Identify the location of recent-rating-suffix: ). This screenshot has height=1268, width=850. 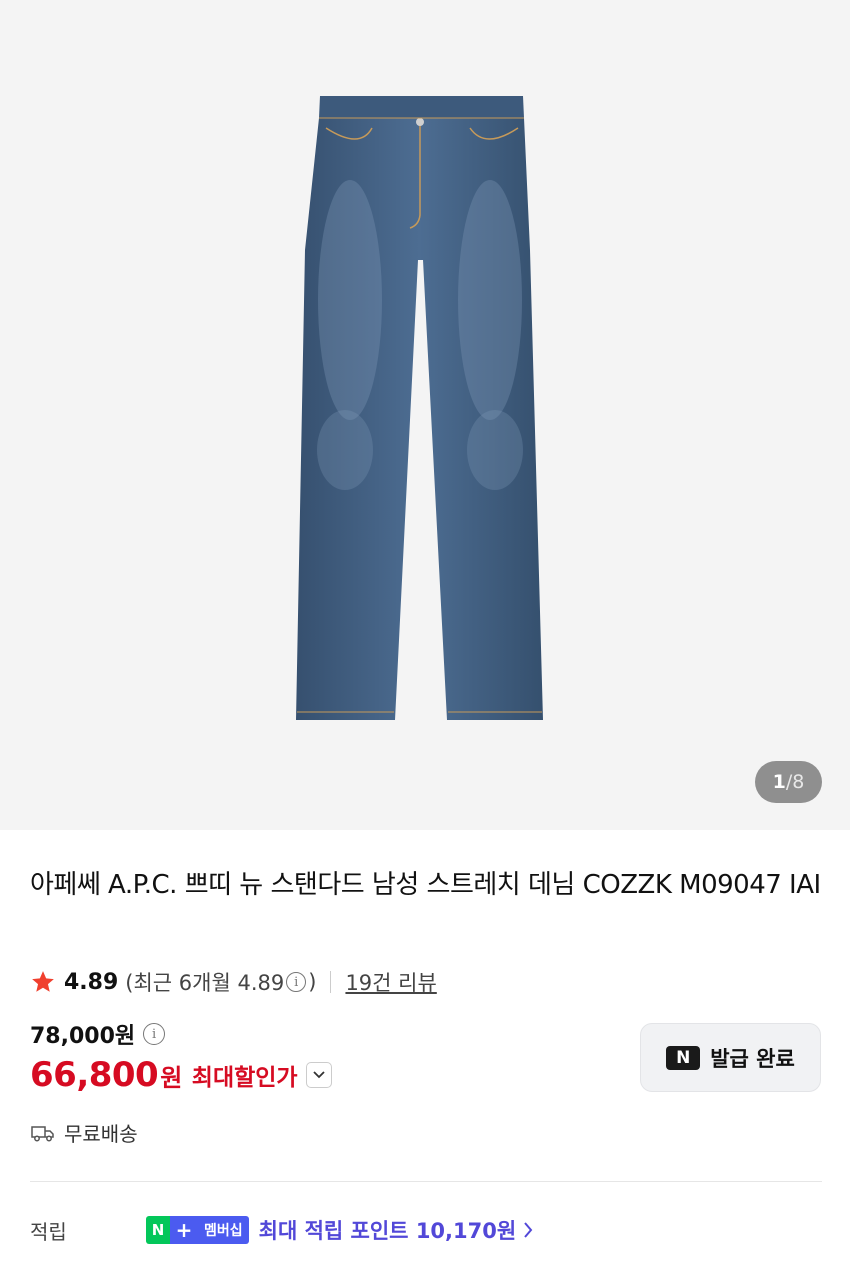
(312, 982).